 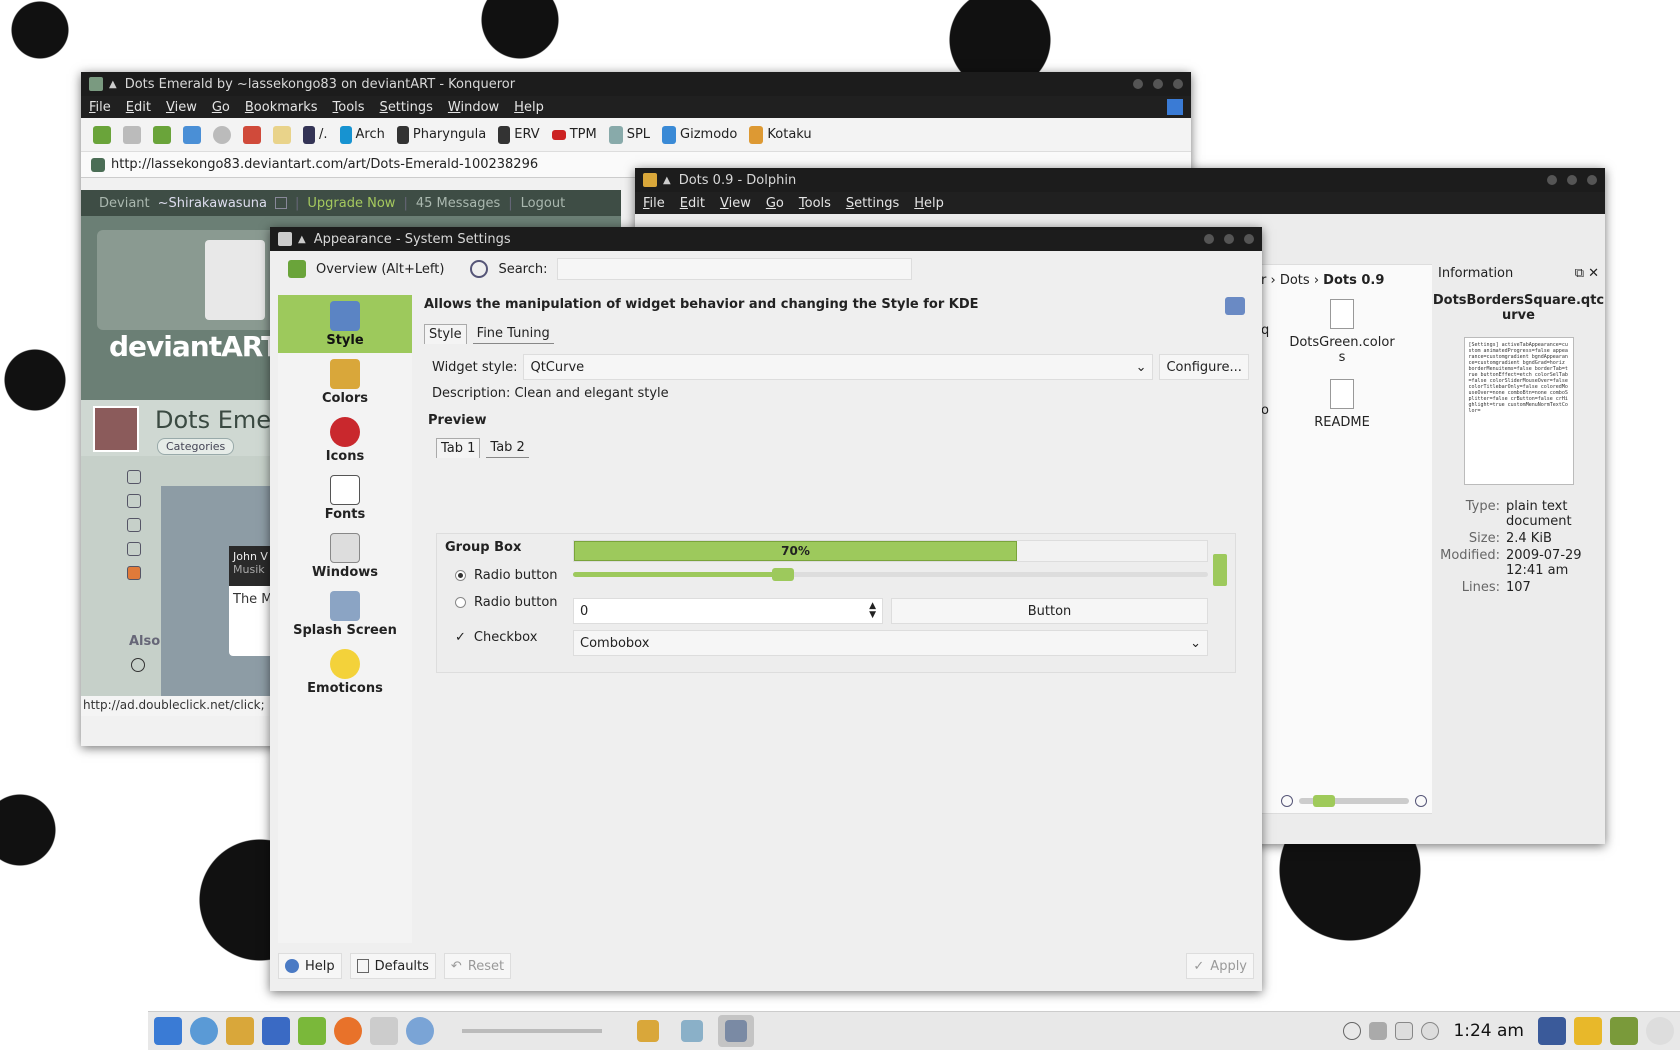 I want to click on trash-icon, so click(x=1624, y=1031).